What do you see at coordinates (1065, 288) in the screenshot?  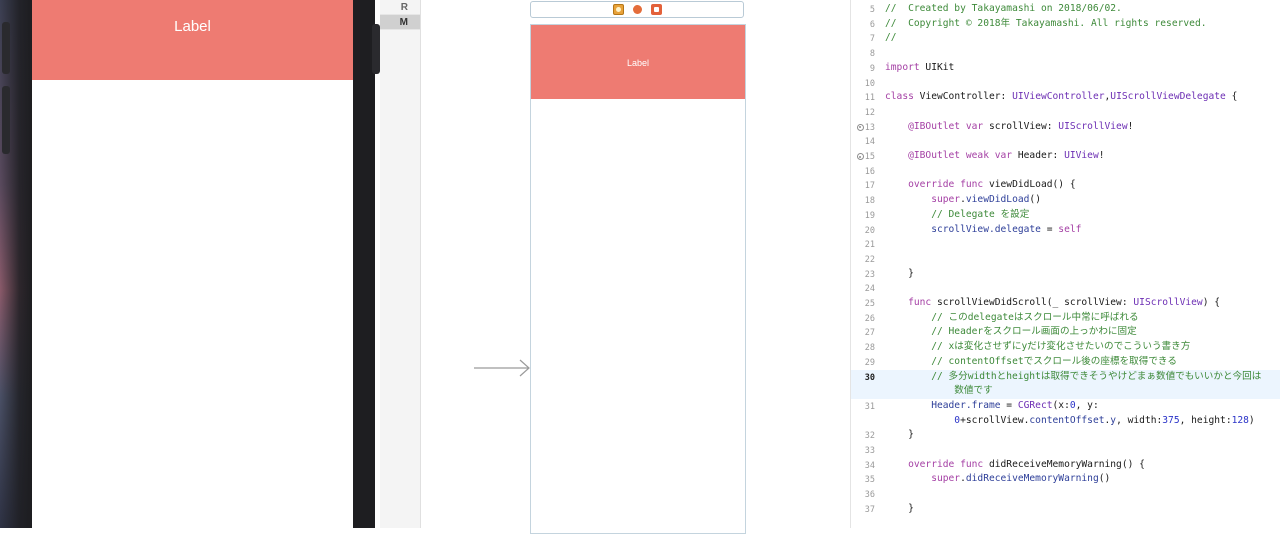 I see `code-line: 24` at bounding box center [1065, 288].